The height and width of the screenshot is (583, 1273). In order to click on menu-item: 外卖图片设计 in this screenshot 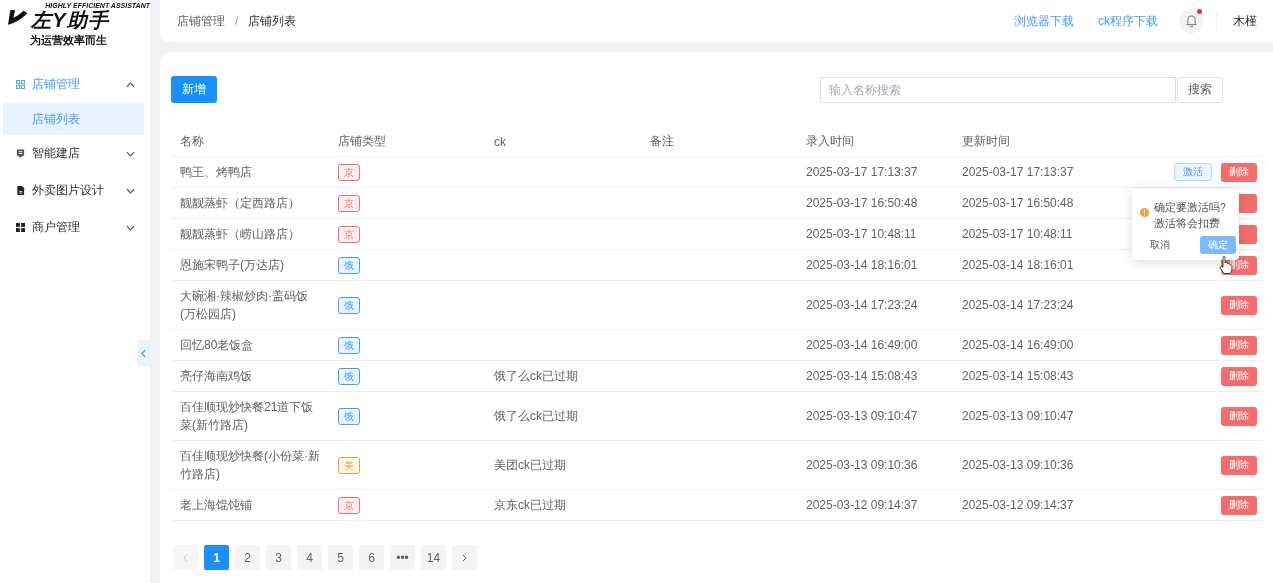, I will do `click(75, 190)`.